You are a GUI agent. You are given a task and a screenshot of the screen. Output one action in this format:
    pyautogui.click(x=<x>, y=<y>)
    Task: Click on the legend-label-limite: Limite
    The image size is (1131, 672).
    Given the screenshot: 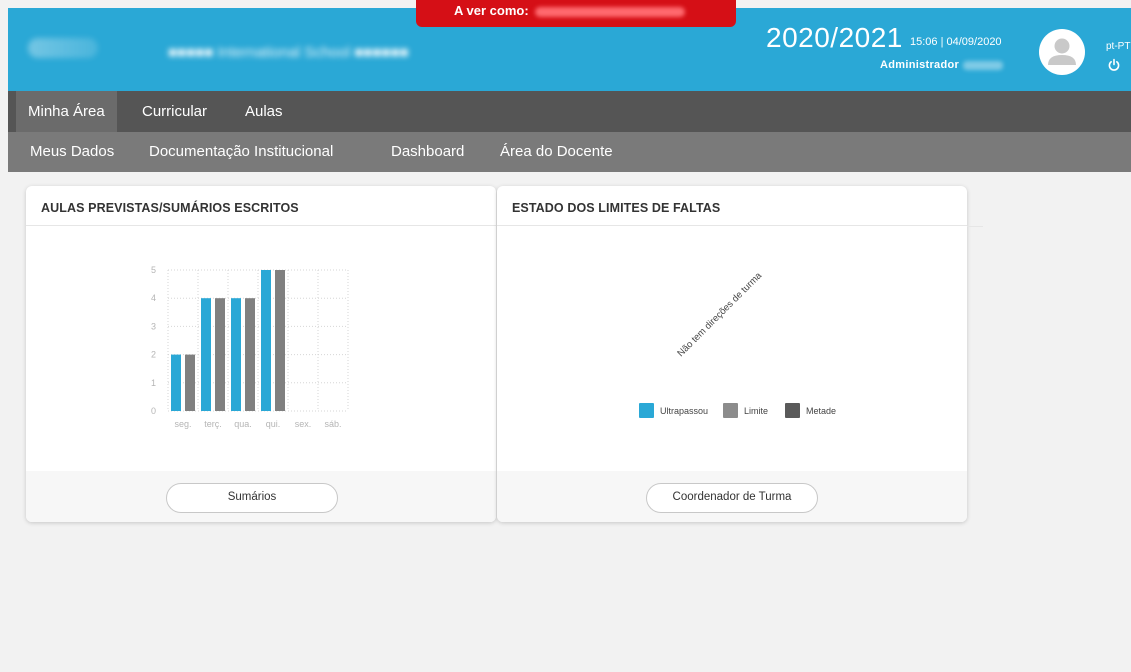 What is the action you would take?
    pyautogui.click(x=756, y=411)
    